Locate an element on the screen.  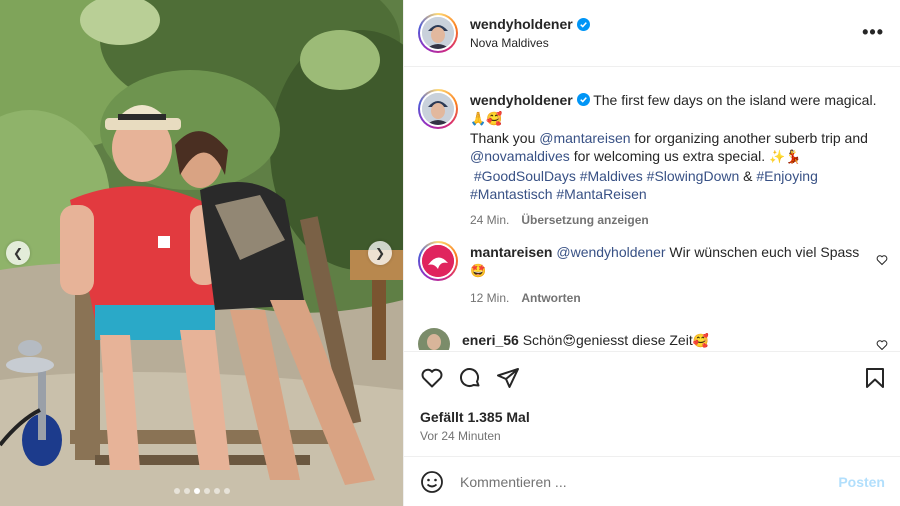
post-location: Nova Maldives is located at coordinates (530, 43).